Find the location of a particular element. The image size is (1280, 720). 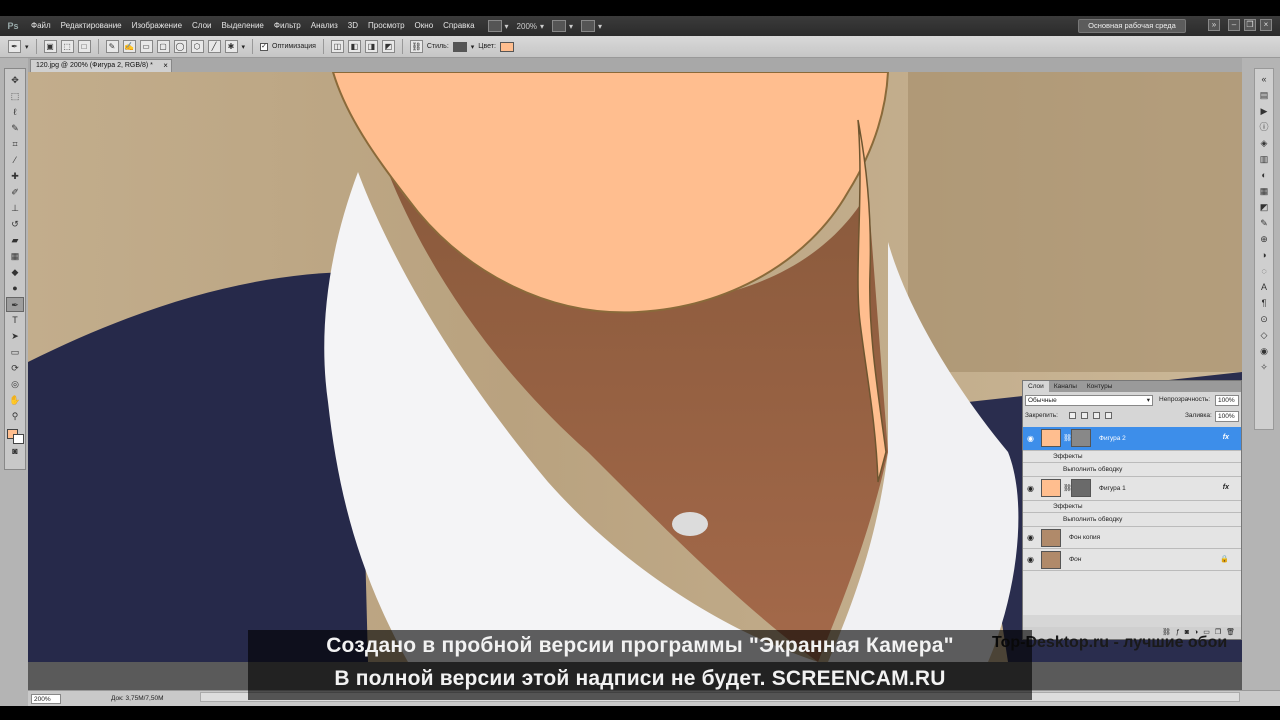

histogram-panel-icon: ▥ is located at coordinates (1264, 159).